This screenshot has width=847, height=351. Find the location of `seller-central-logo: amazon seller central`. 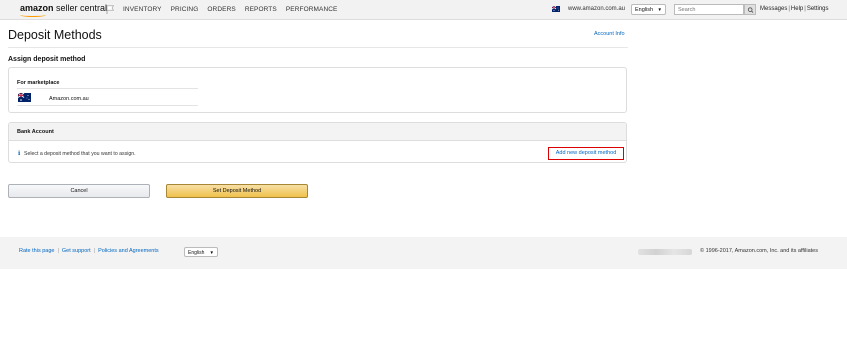

seller-central-logo: amazon seller central is located at coordinates (64, 10).